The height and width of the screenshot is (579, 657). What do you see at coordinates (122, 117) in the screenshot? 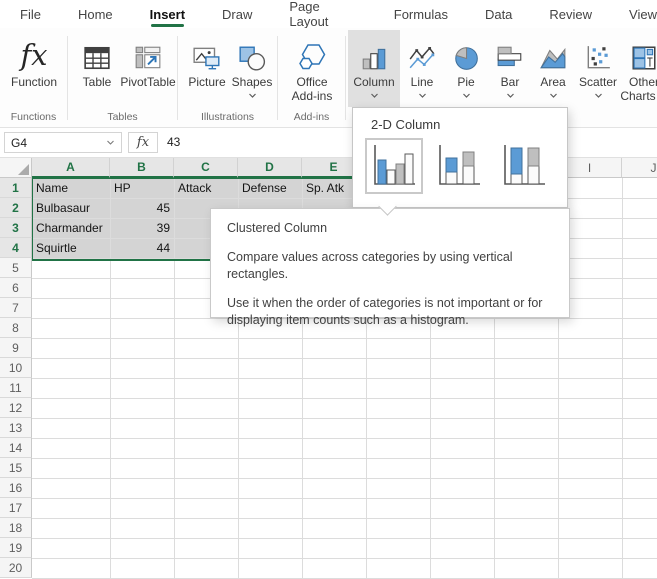
I see `group-label-tables: Tables` at bounding box center [122, 117].